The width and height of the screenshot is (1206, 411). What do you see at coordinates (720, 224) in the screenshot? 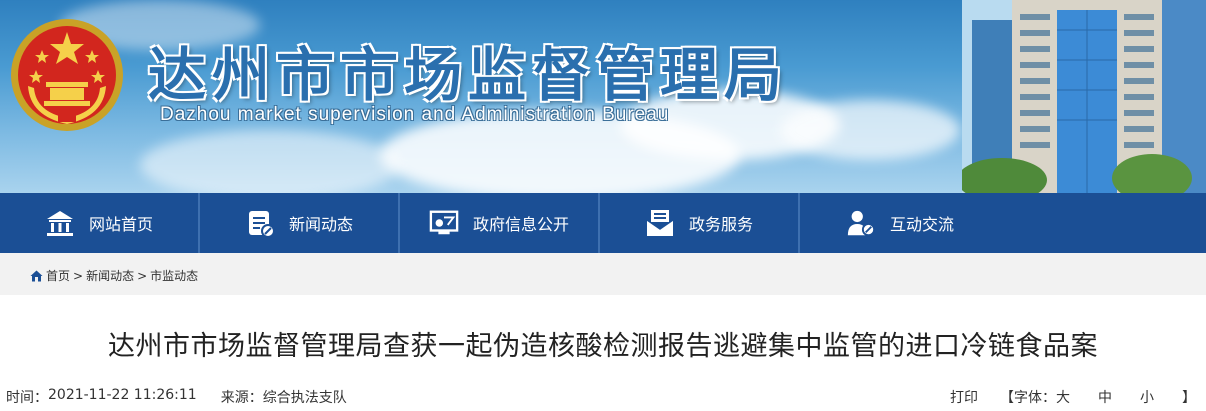
I see `nav-item-label: 政务服务` at bounding box center [720, 224].